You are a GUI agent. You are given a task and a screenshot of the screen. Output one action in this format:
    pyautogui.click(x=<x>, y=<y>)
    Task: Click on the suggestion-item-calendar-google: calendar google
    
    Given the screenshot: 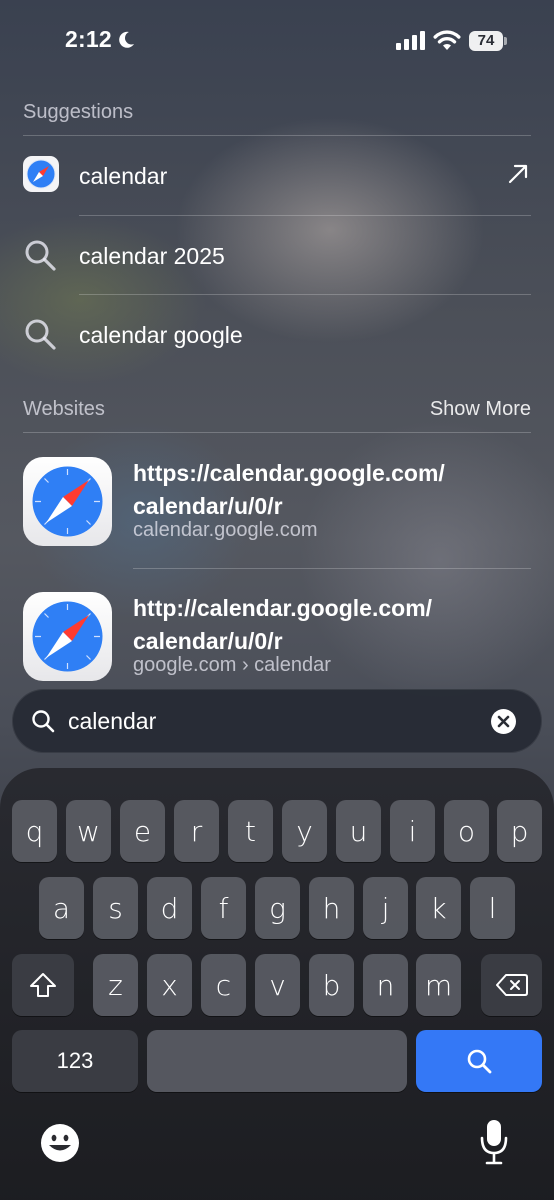 What is the action you would take?
    pyautogui.click(x=277, y=335)
    